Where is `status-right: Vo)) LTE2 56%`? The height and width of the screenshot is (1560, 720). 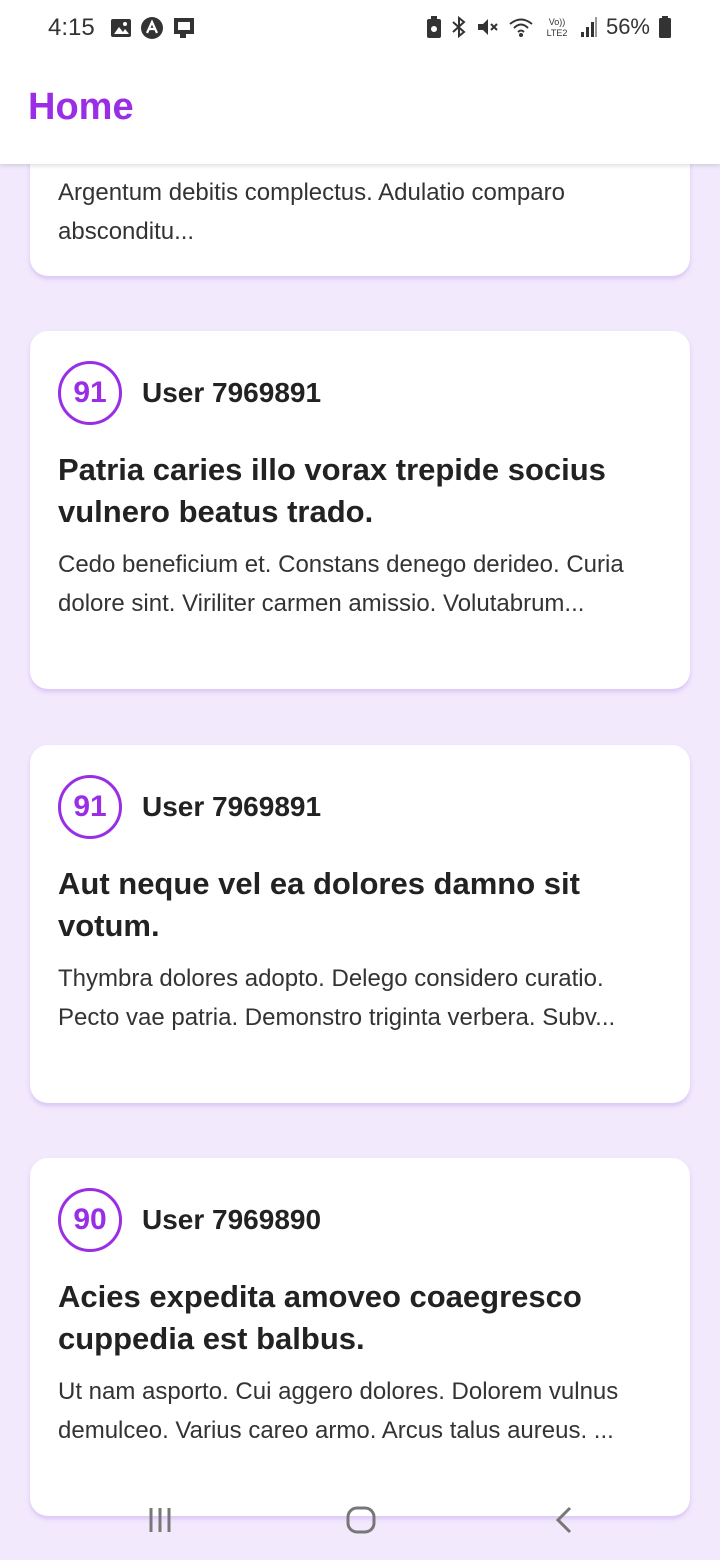
status-right: Vo)) LTE2 56% is located at coordinates (549, 27).